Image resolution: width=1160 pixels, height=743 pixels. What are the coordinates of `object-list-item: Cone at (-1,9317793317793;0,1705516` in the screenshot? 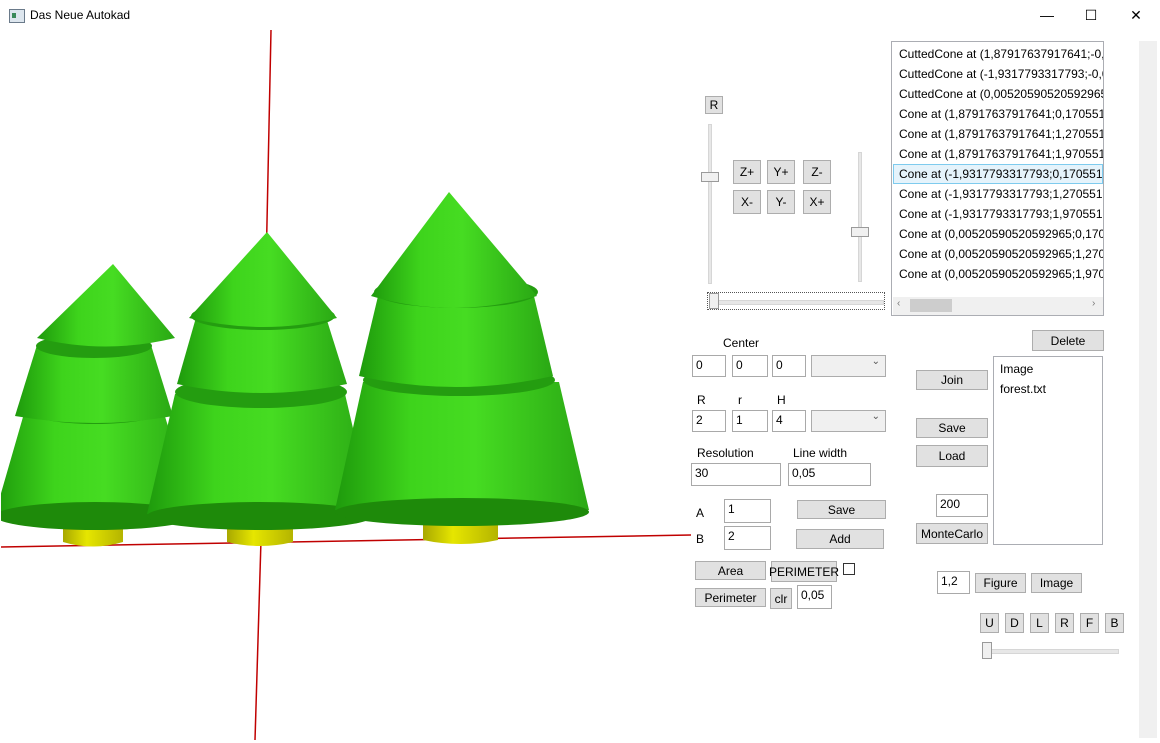 It's located at (998, 174).